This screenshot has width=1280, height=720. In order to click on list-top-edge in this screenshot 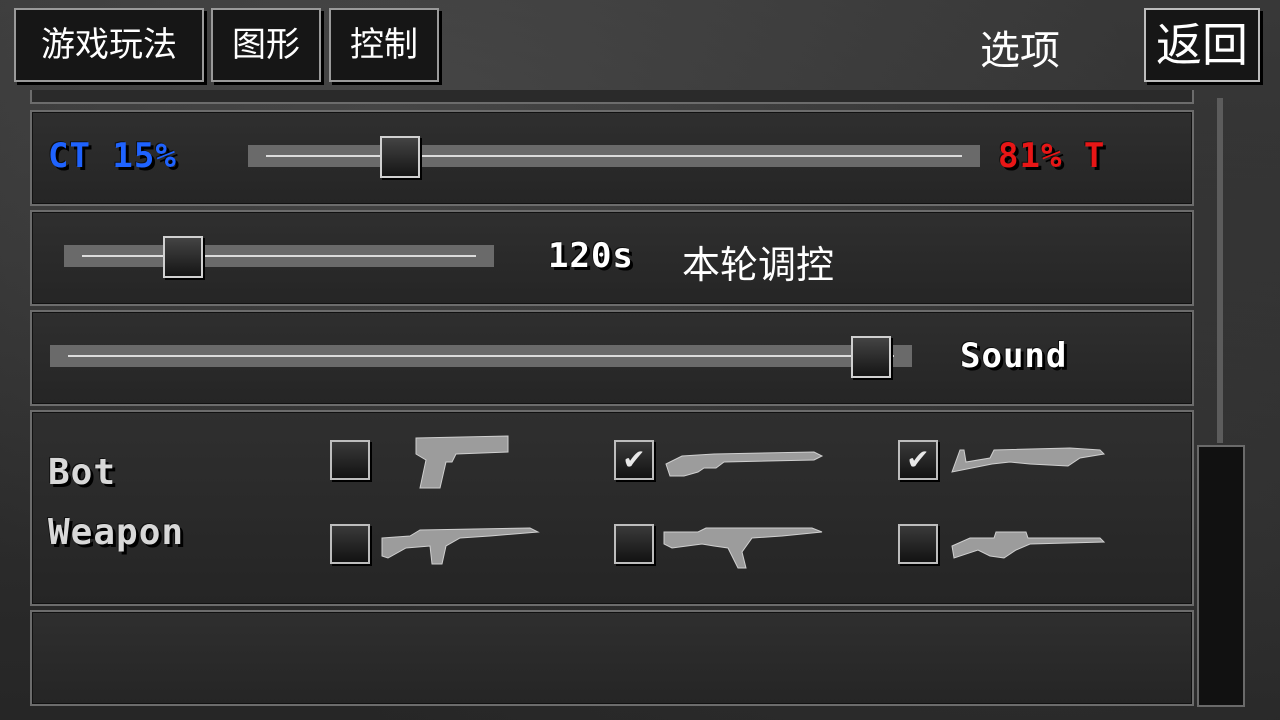, I will do `click(612, 97)`.